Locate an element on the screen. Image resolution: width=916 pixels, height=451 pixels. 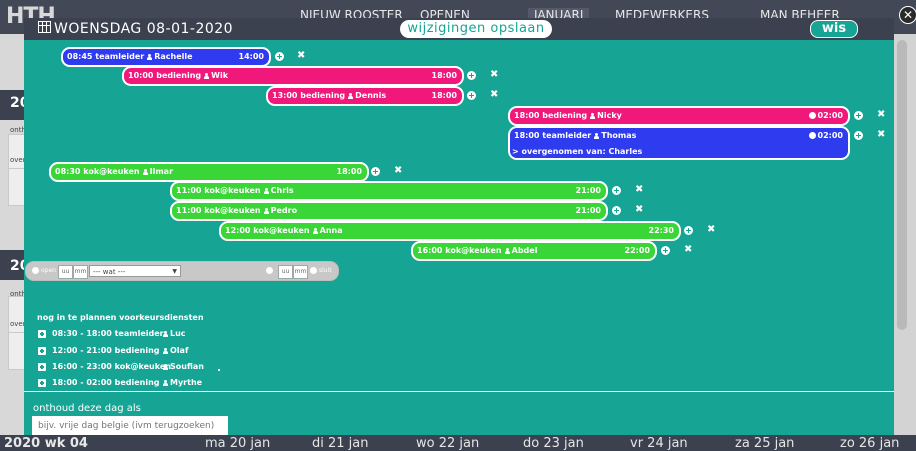
shift-label: 11:00 kok@keuken is located at coordinates (218, 190).